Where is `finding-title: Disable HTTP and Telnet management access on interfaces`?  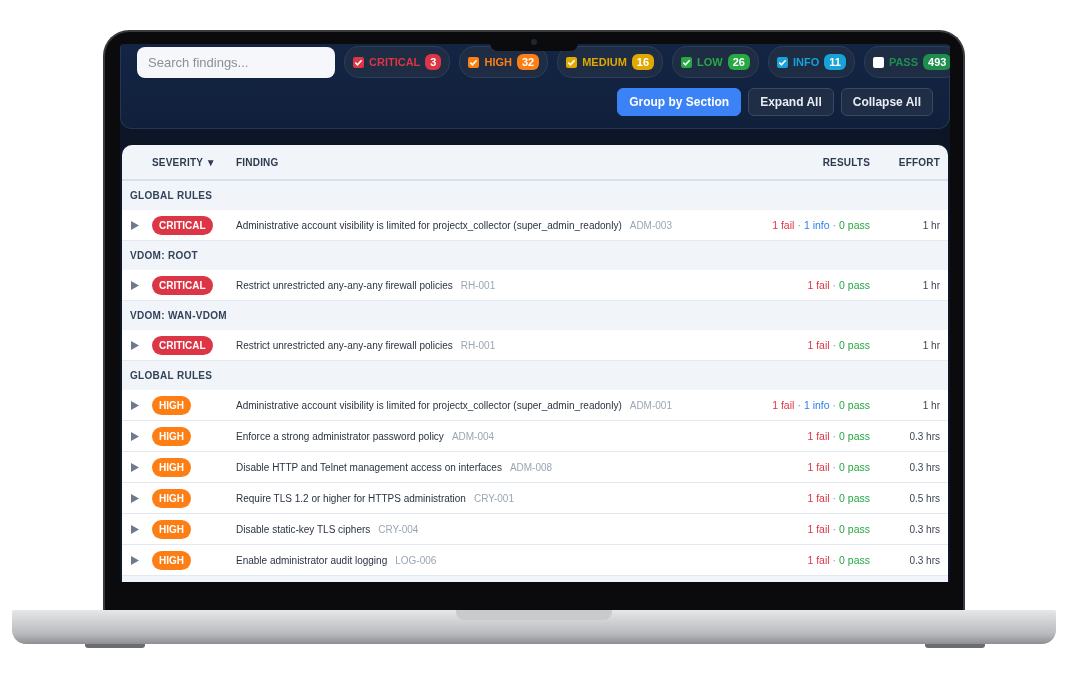 finding-title: Disable HTTP and Telnet management access on interfaces is located at coordinates (369, 467).